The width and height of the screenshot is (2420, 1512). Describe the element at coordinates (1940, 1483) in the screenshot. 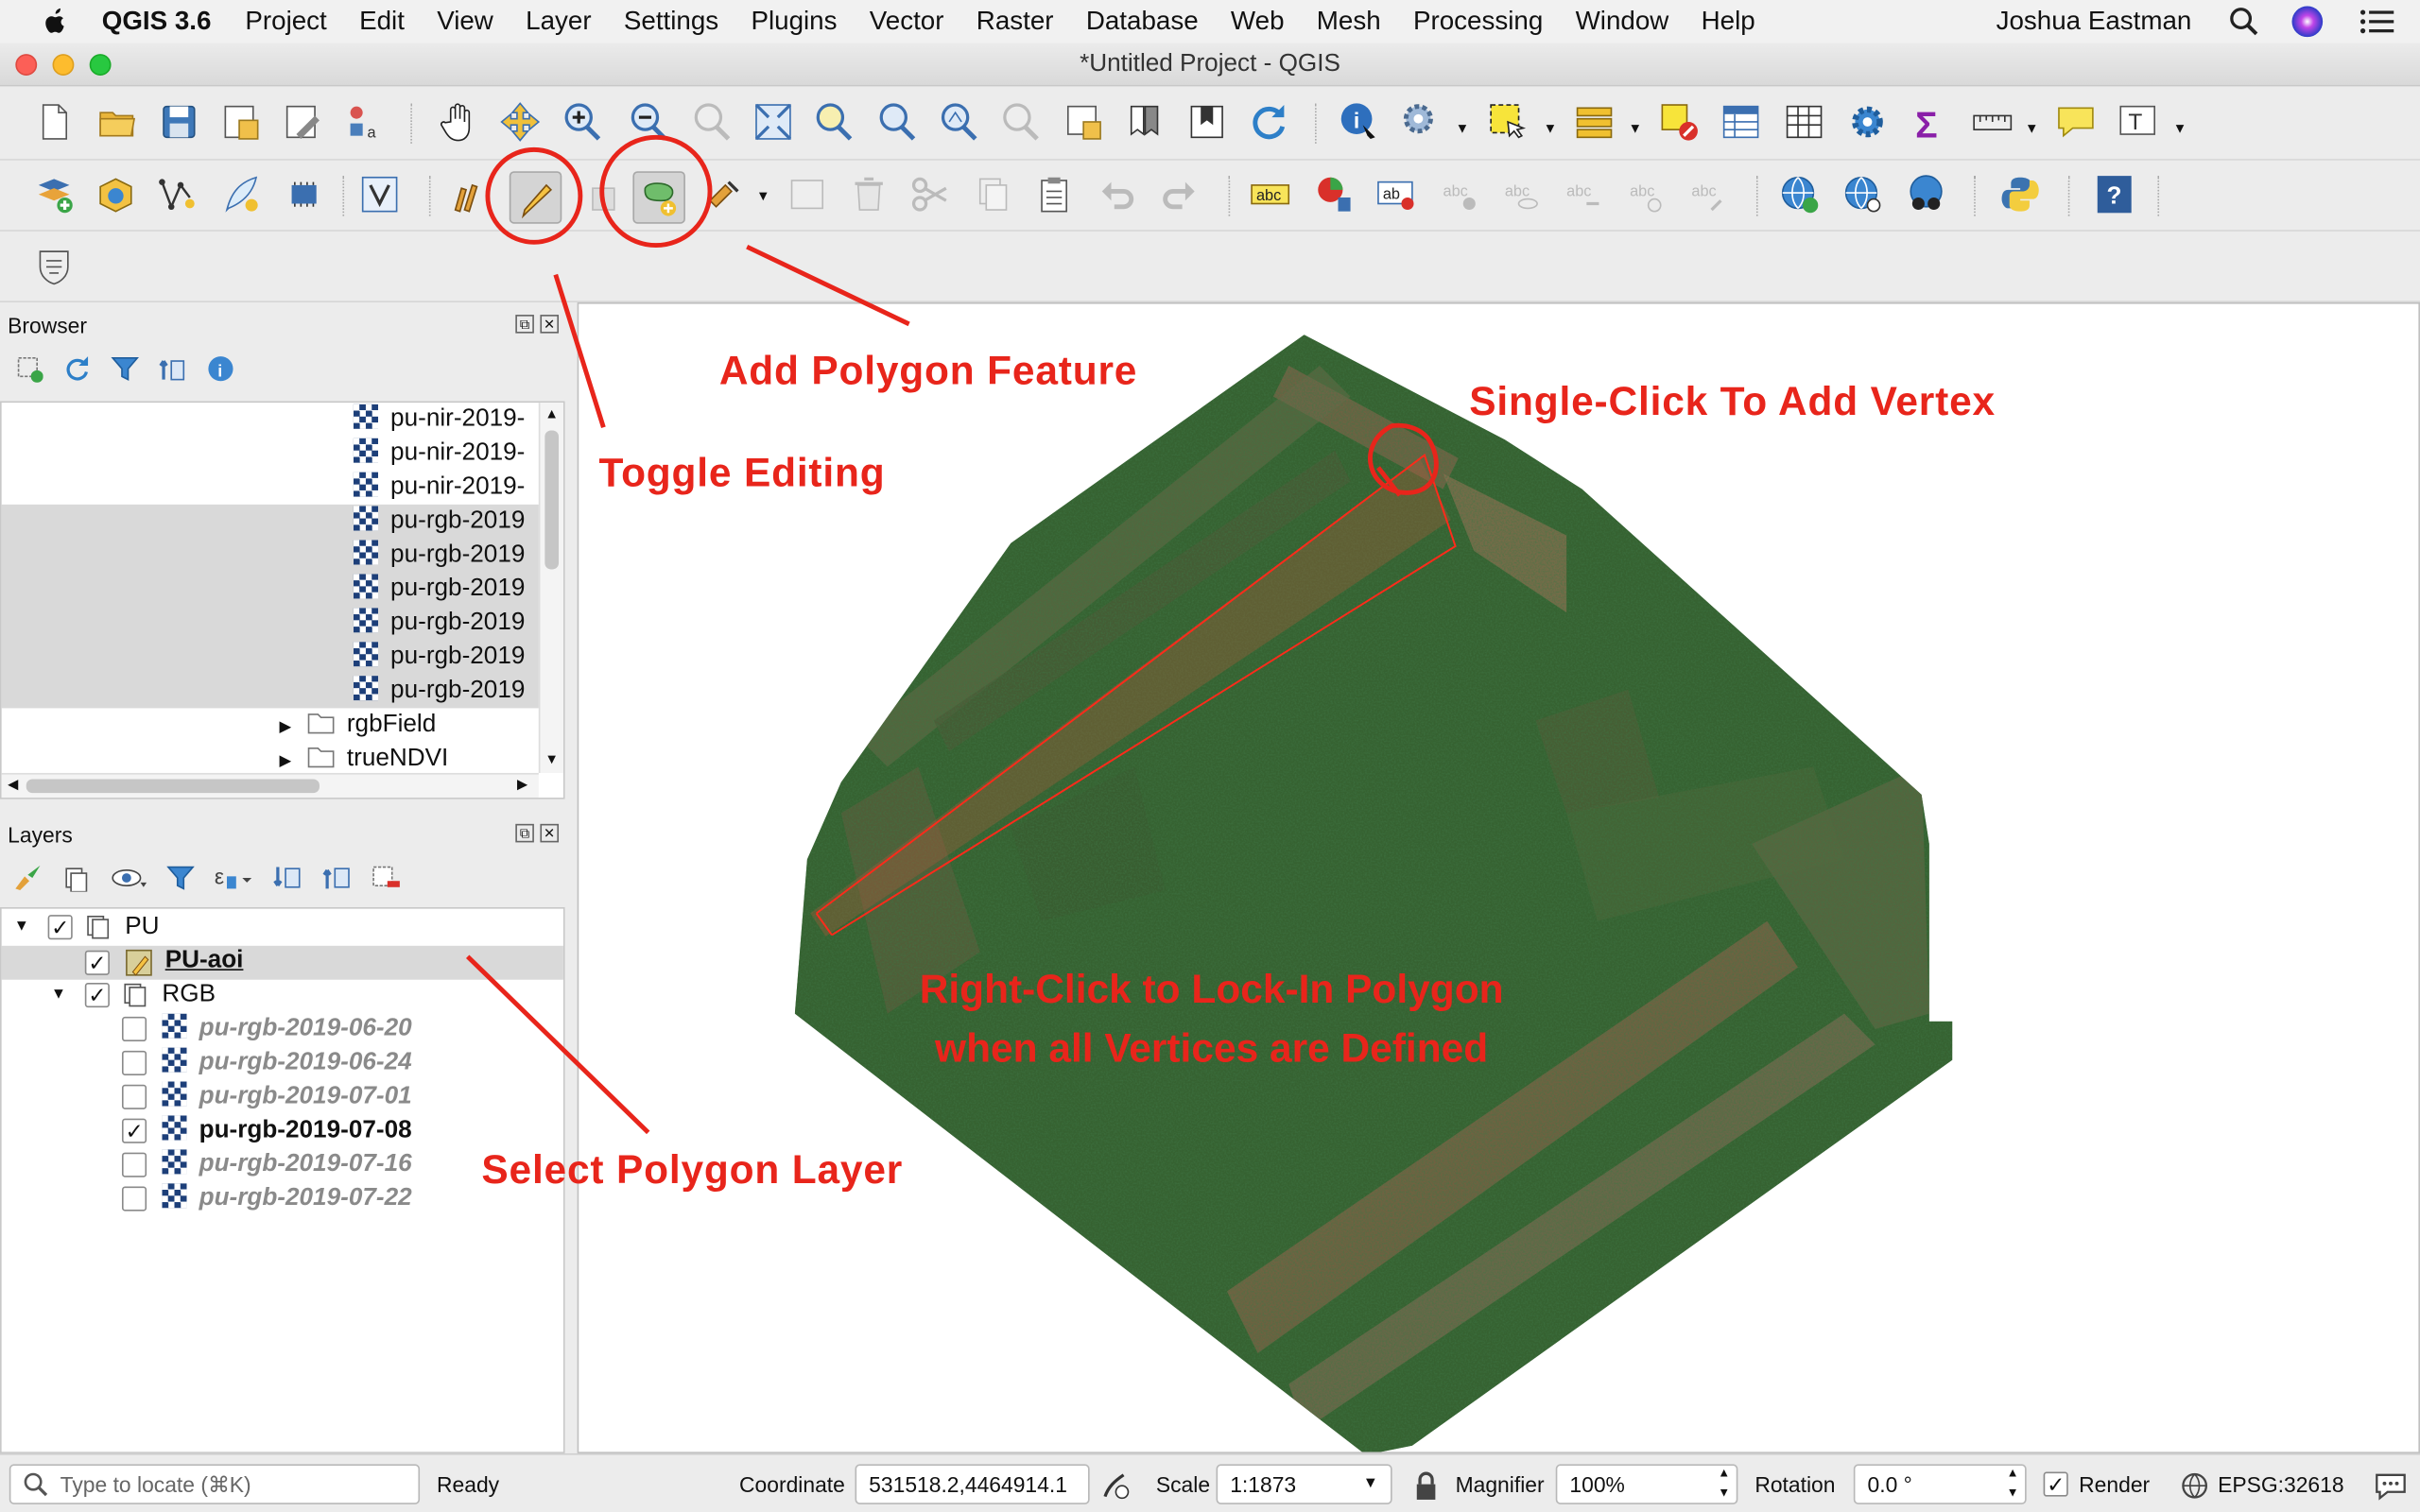

I see `rotation-spinbox: 0.0 ° ▲ ▼` at that location.